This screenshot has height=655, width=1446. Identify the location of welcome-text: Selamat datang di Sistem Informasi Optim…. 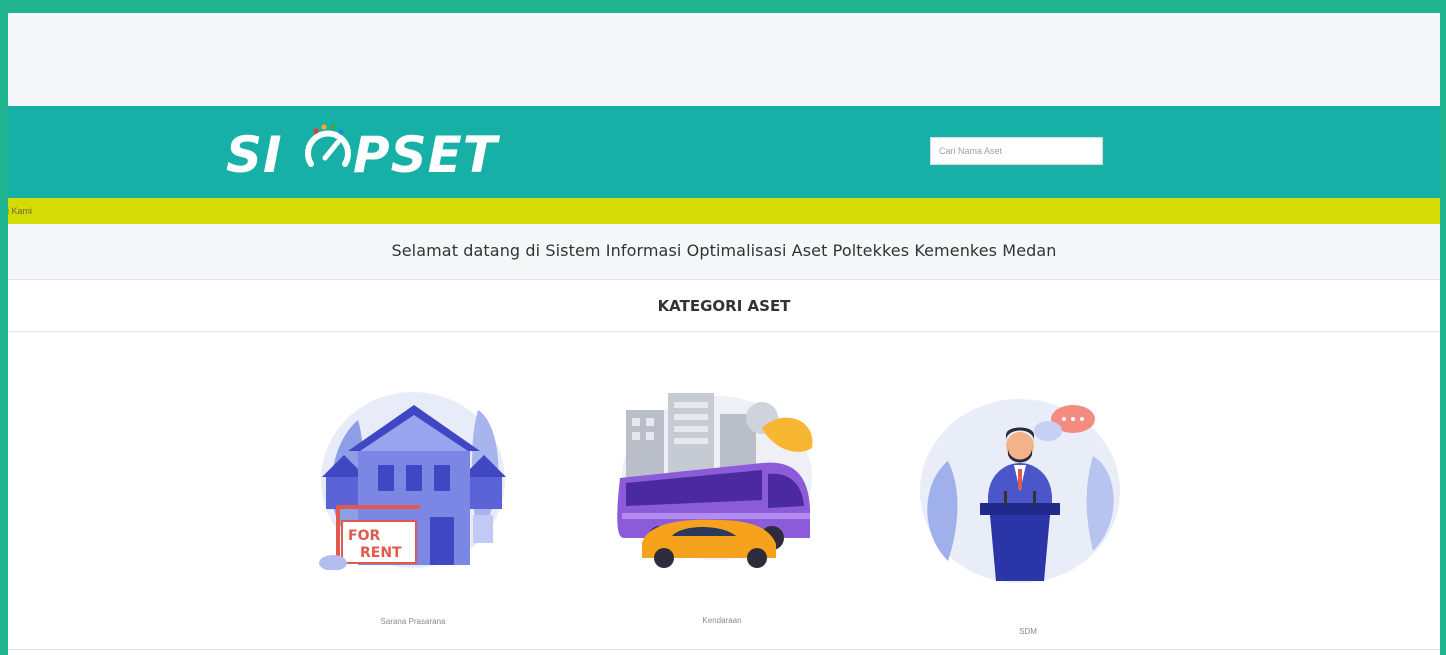
(724, 250).